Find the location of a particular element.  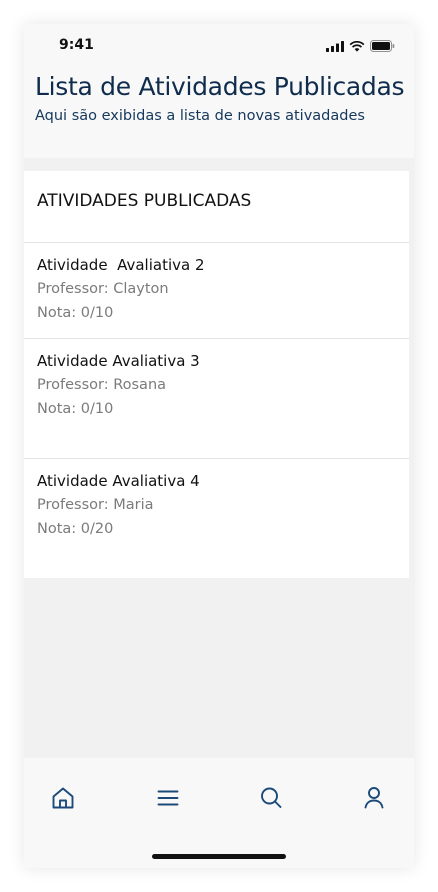

activity-title: Atividade Avaliativa 3 is located at coordinates (118, 361).